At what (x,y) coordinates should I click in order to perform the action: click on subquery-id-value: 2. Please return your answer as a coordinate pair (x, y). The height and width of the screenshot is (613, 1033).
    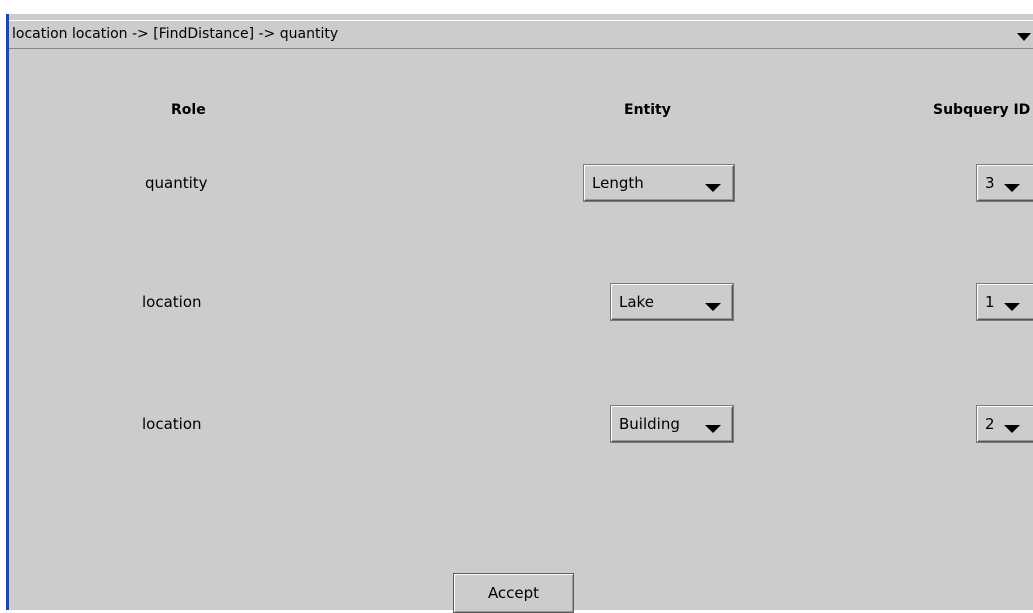
    Looking at the image, I should click on (990, 424).